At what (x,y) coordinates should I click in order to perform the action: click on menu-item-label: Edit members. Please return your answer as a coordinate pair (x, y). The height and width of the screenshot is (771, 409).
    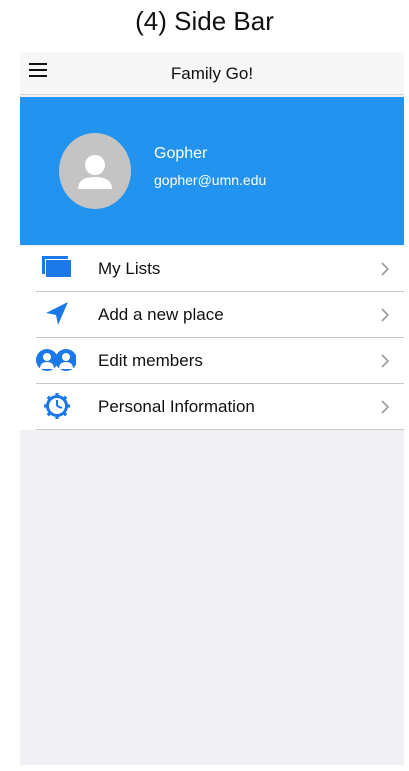
    Looking at the image, I should click on (150, 360).